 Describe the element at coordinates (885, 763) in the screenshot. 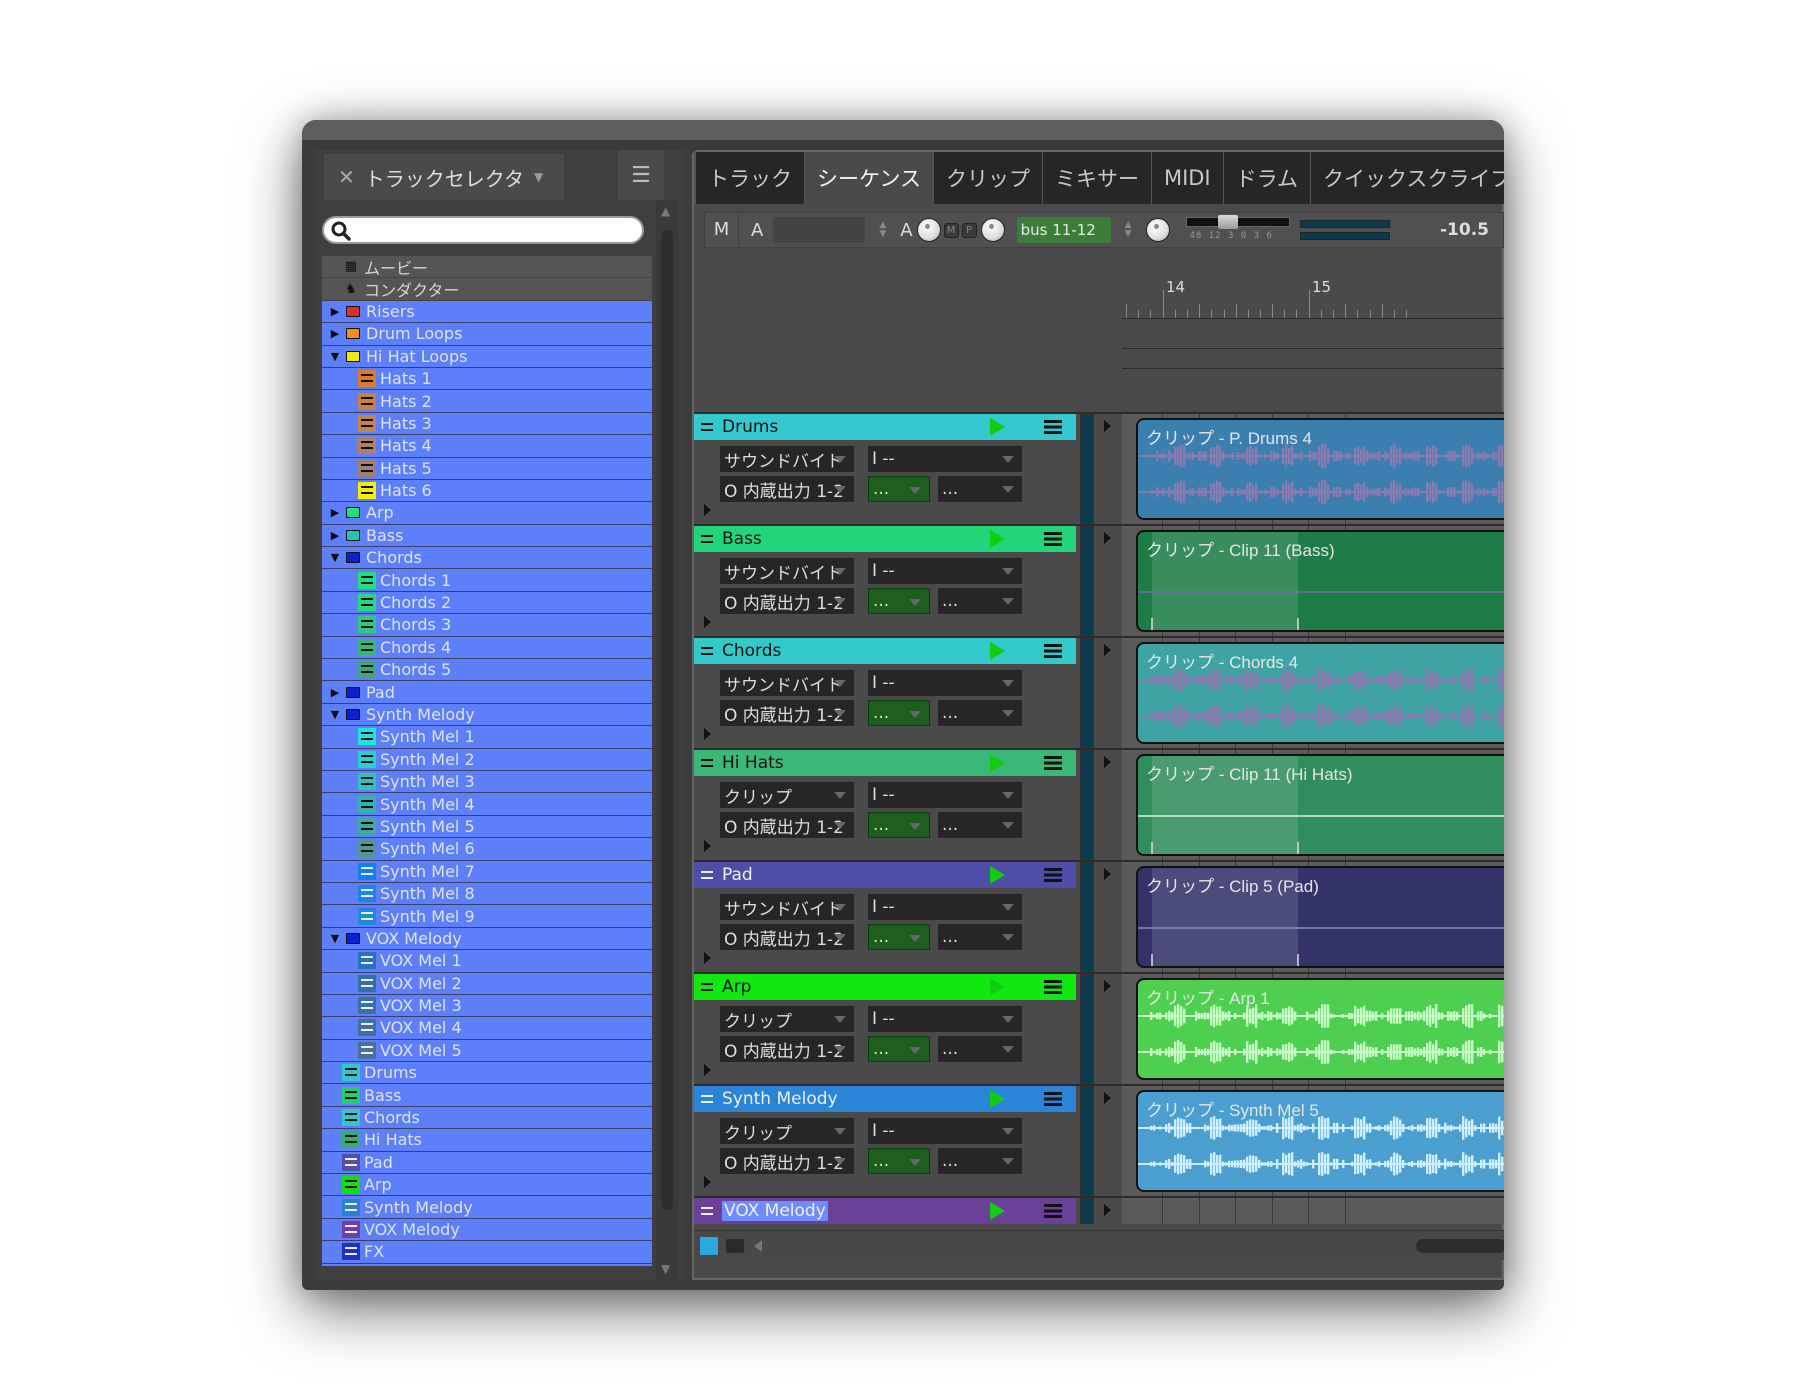

I see `track-header: Hi Hats` at that location.